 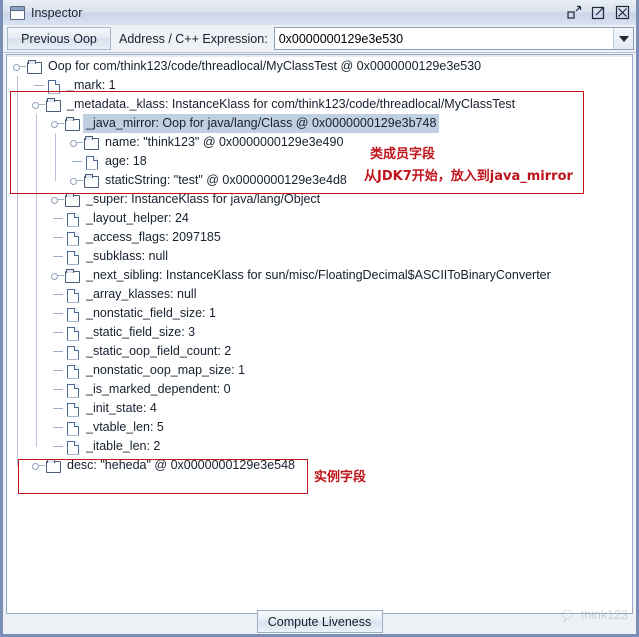 What do you see at coordinates (403, 154) in the screenshot?
I see `class-member-fields-annotation: 类成员字段` at bounding box center [403, 154].